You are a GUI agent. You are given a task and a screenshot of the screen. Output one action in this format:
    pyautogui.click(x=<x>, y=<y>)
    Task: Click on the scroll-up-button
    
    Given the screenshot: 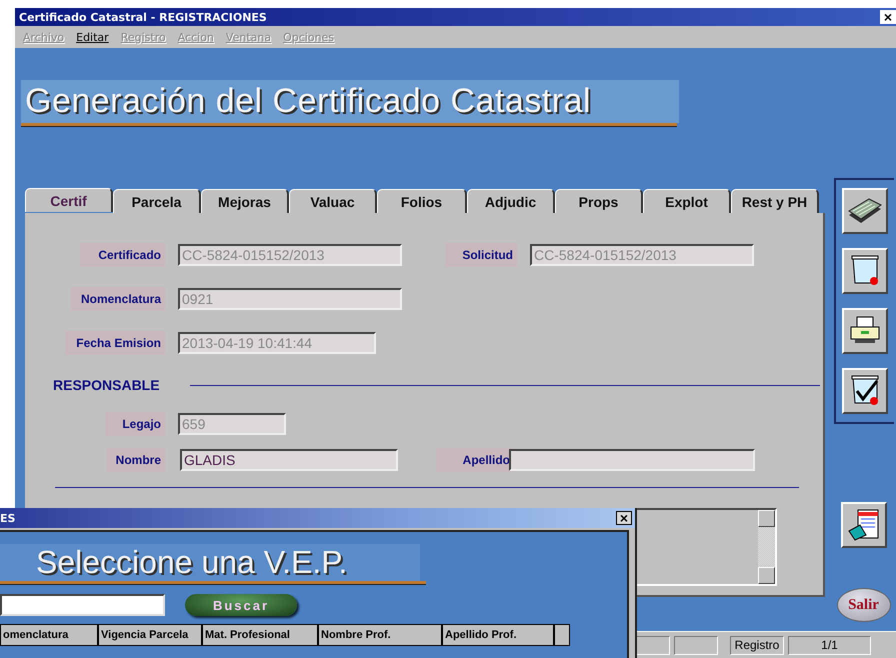 What is the action you would take?
    pyautogui.click(x=766, y=518)
    